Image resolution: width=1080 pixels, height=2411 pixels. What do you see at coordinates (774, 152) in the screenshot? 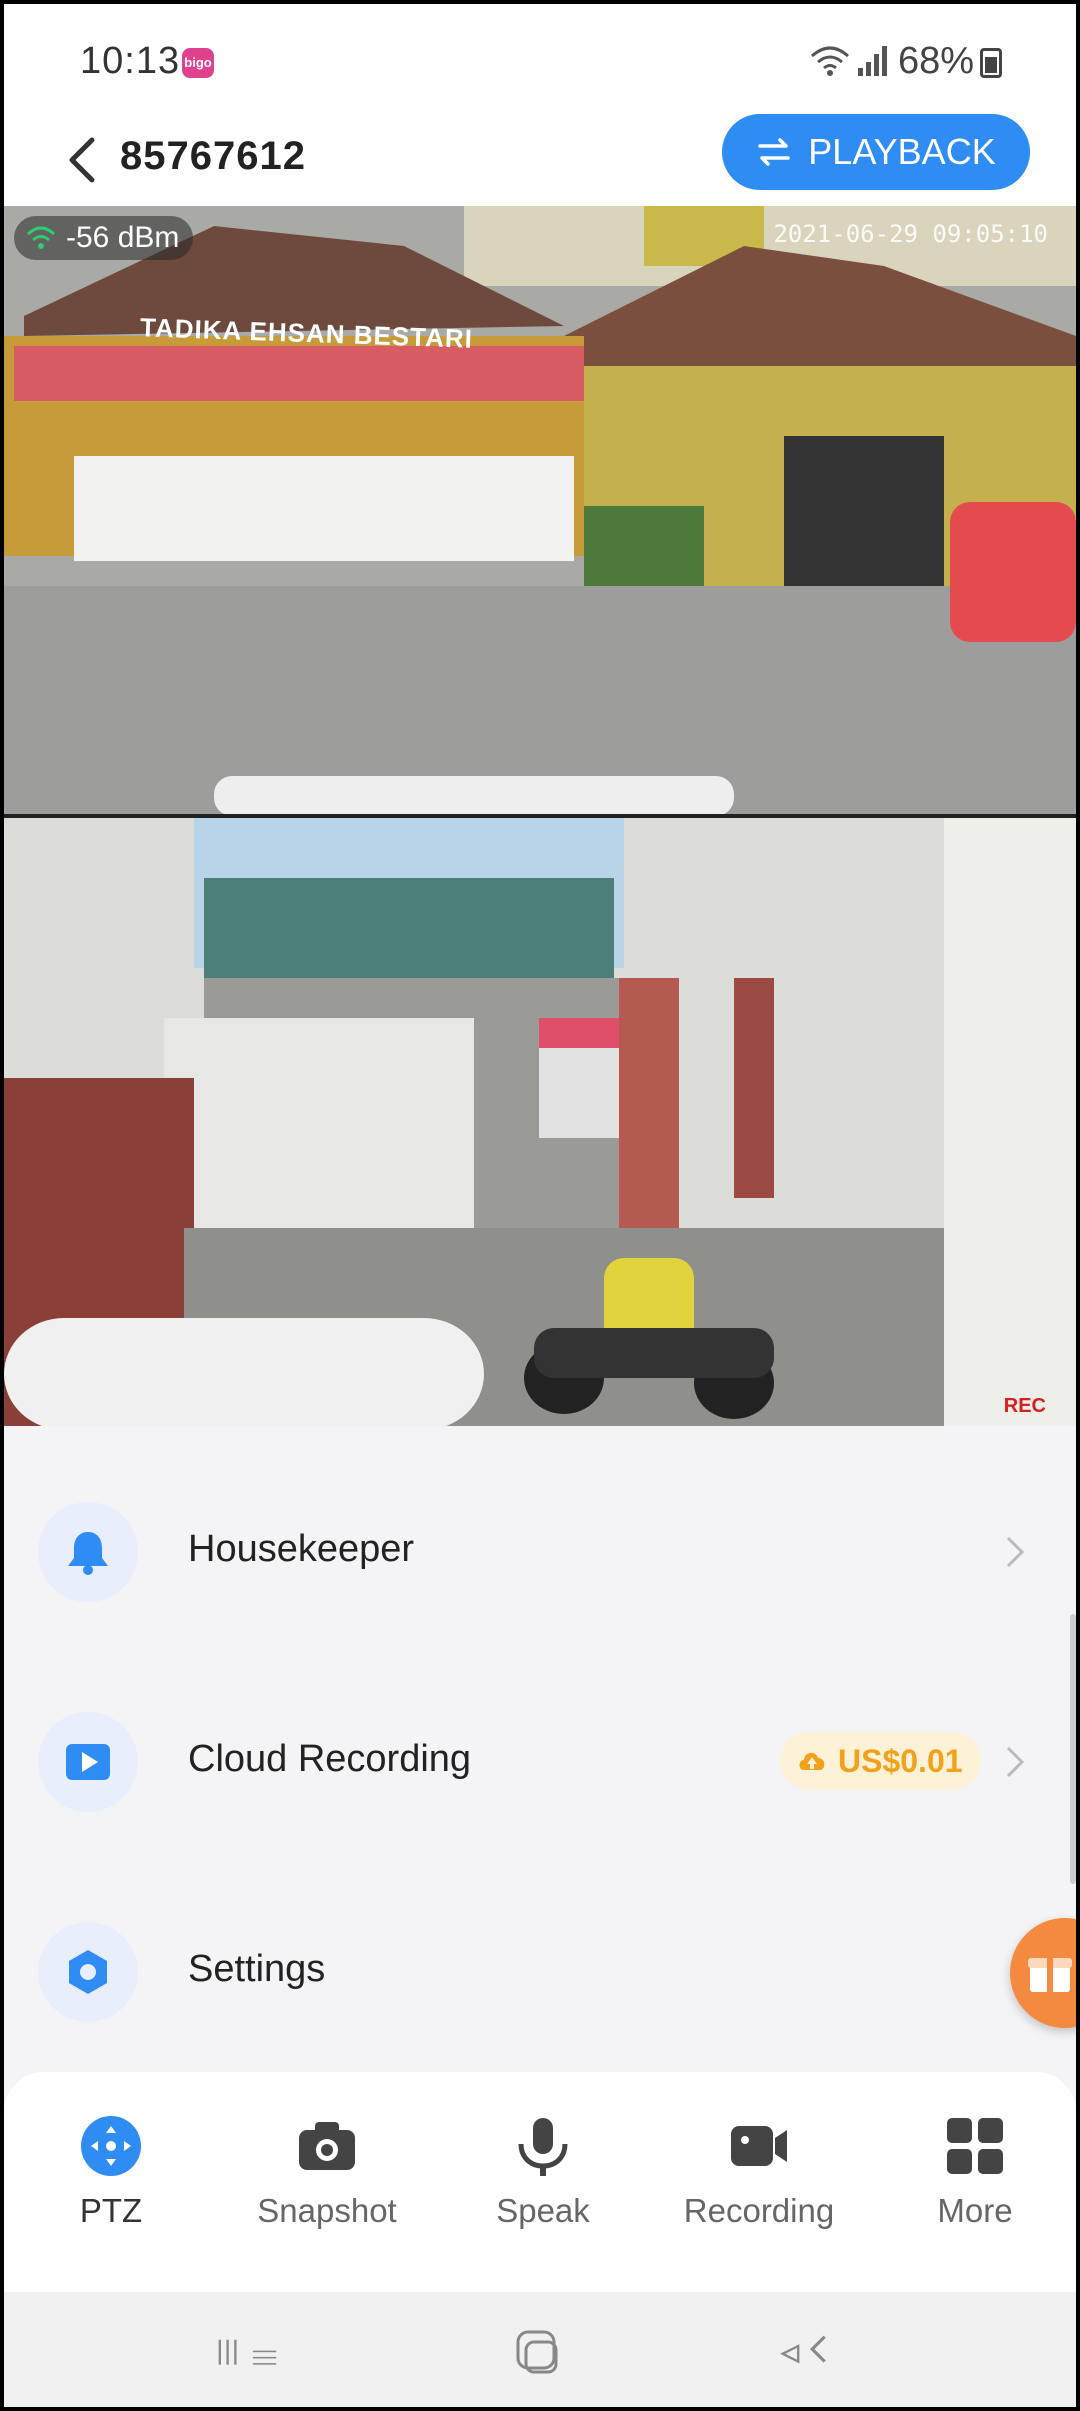
I see `swap-arrows-icon` at bounding box center [774, 152].